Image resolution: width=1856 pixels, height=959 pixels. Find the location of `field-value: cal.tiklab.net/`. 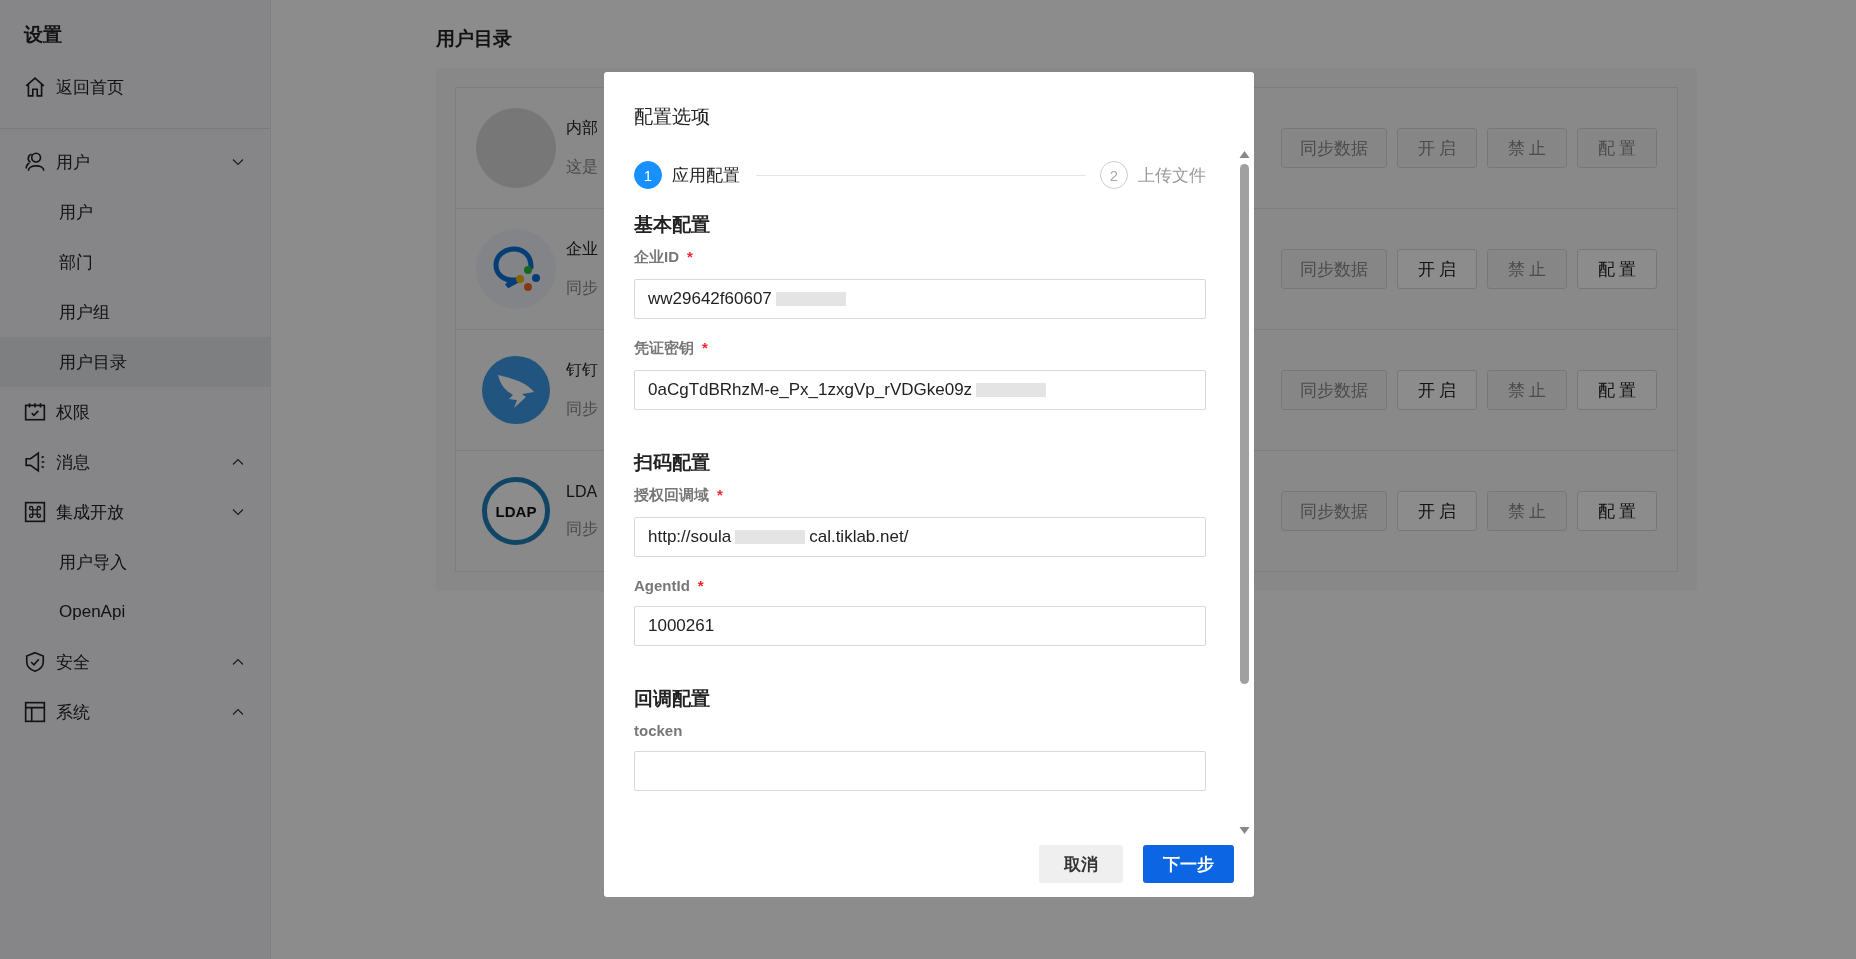

field-value: cal.tiklab.net/ is located at coordinates (859, 537).